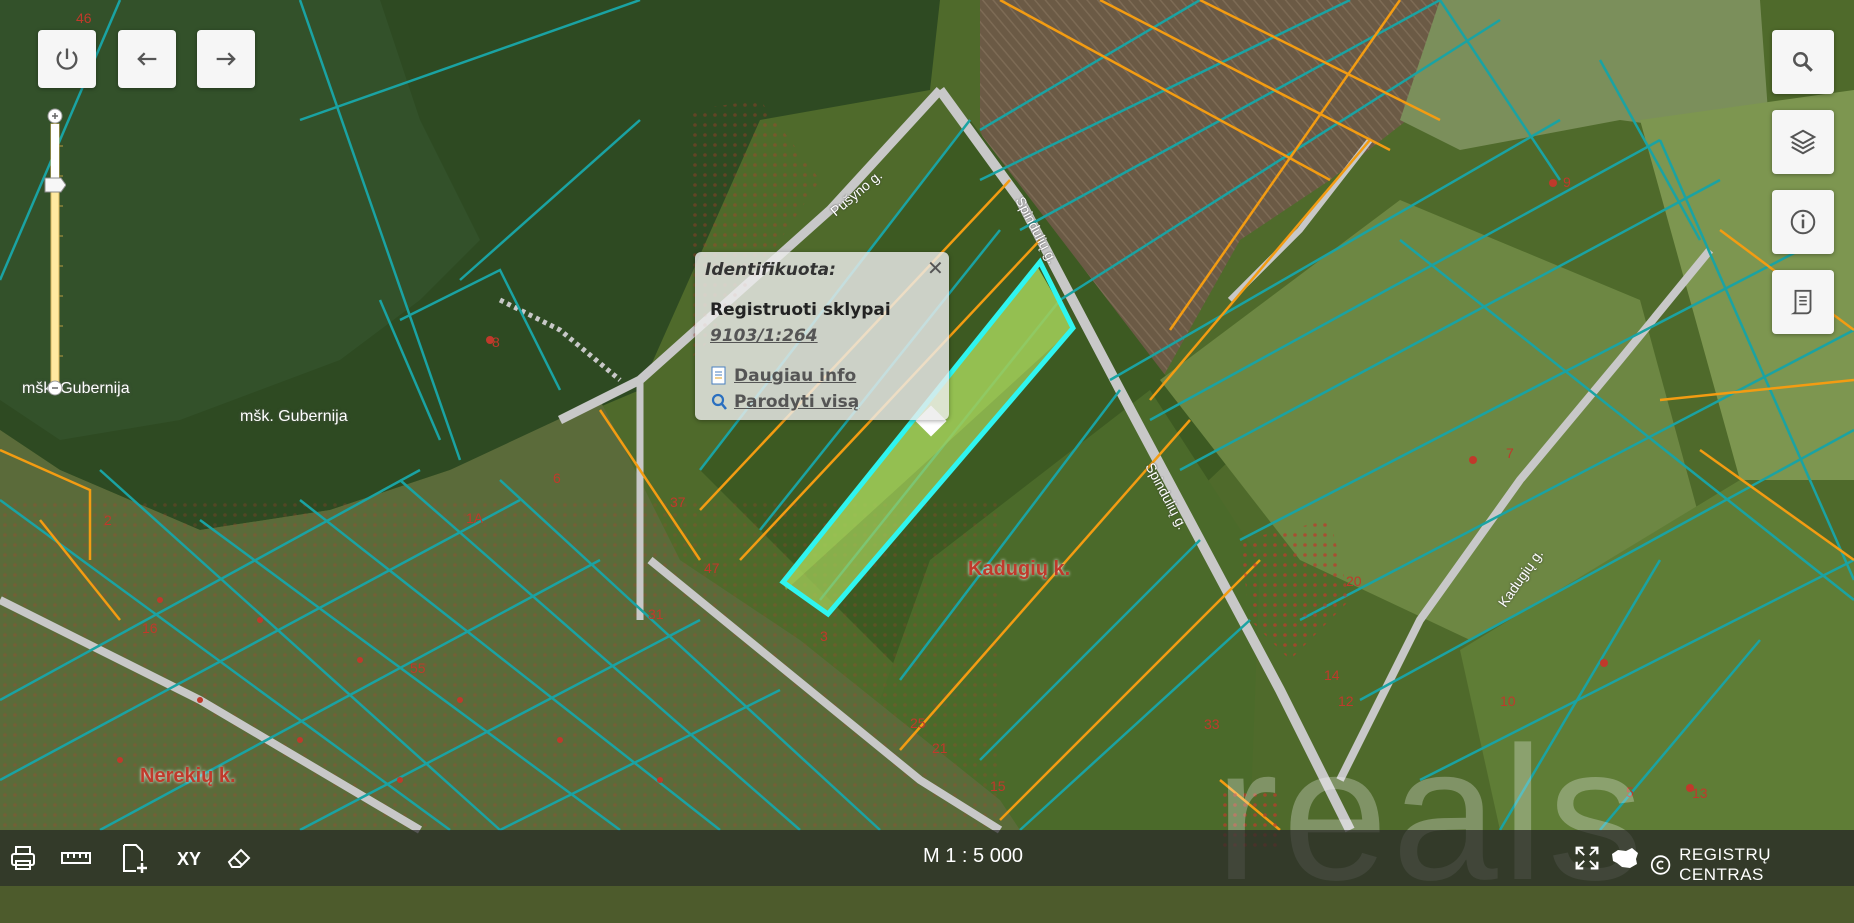  What do you see at coordinates (795, 376) in the screenshot?
I see `more-info-label: Daugiau info` at bounding box center [795, 376].